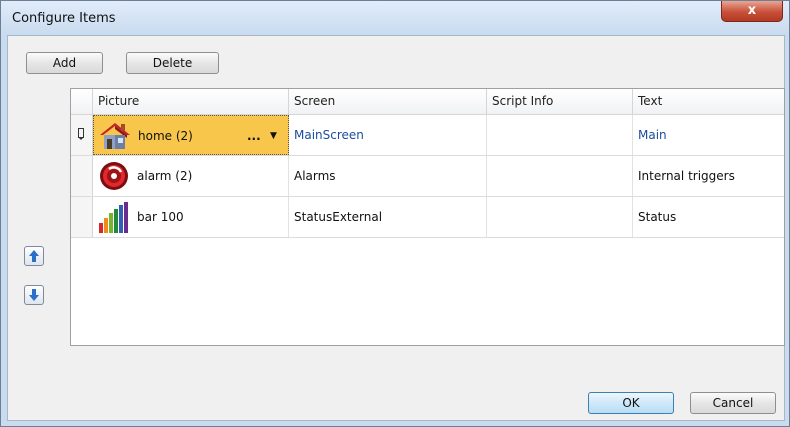 The height and width of the screenshot is (427, 790). What do you see at coordinates (191, 102) in the screenshot?
I see `column-header-picture: Picture` at bounding box center [191, 102].